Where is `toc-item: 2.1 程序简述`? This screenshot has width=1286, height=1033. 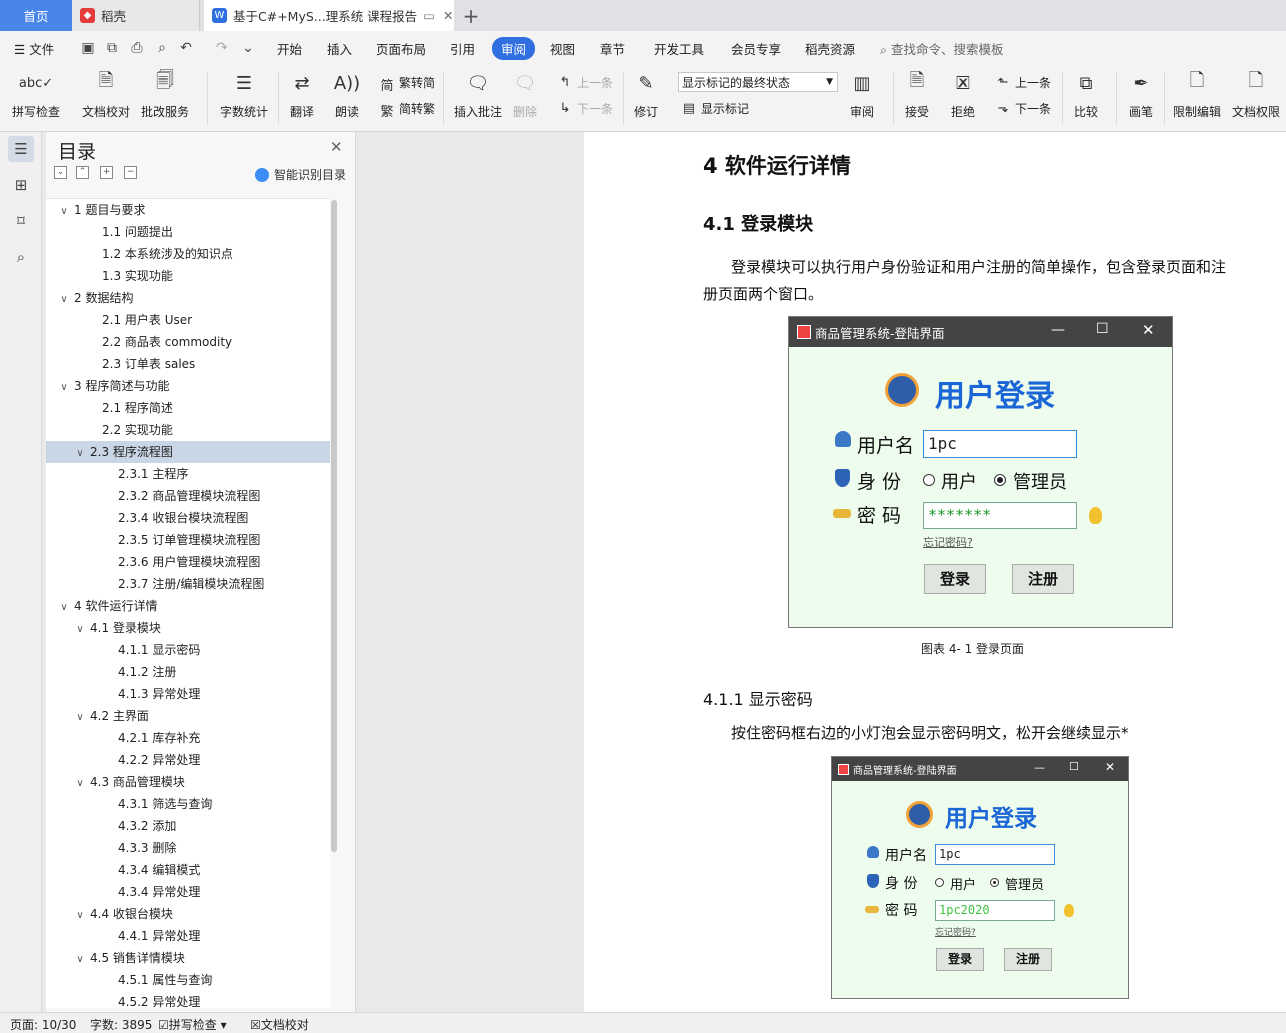 toc-item: 2.1 程序简述 is located at coordinates (188, 408).